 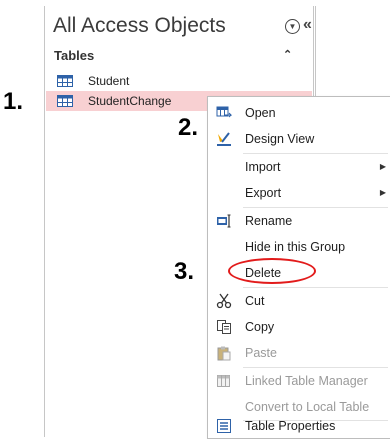 I want to click on nav-item-student: Student, so click(x=179, y=81).